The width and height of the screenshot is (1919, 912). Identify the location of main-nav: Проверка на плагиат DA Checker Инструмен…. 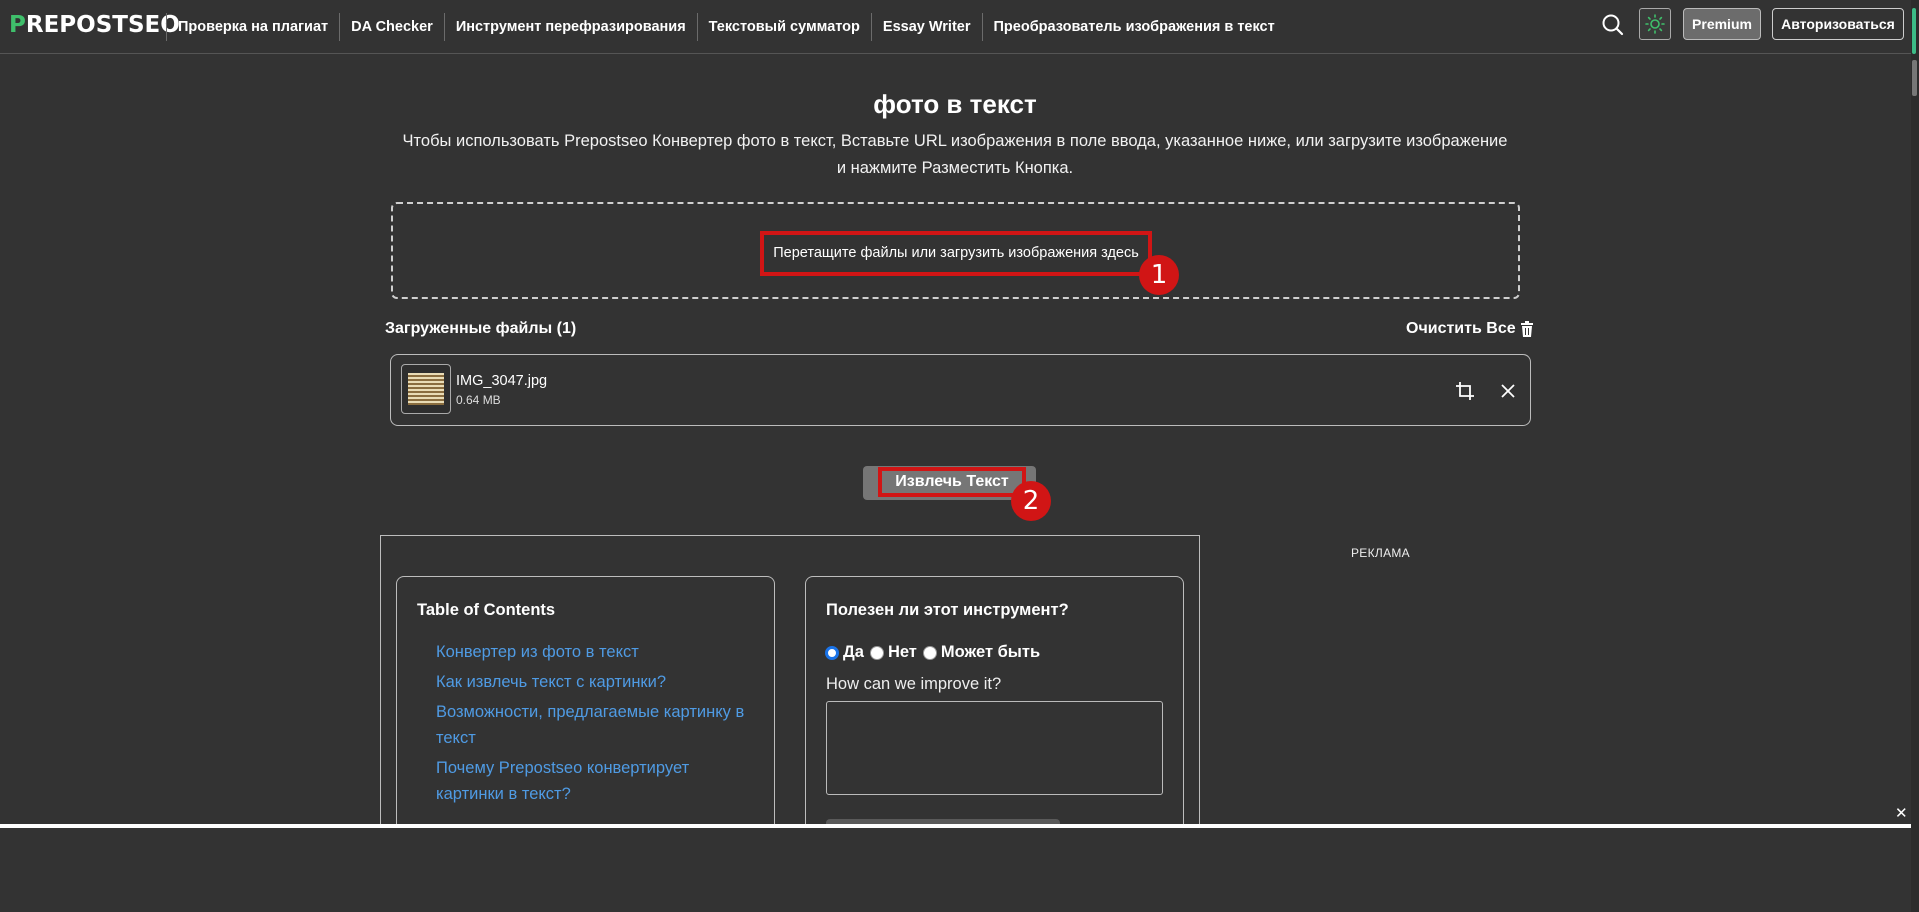
(726, 27).